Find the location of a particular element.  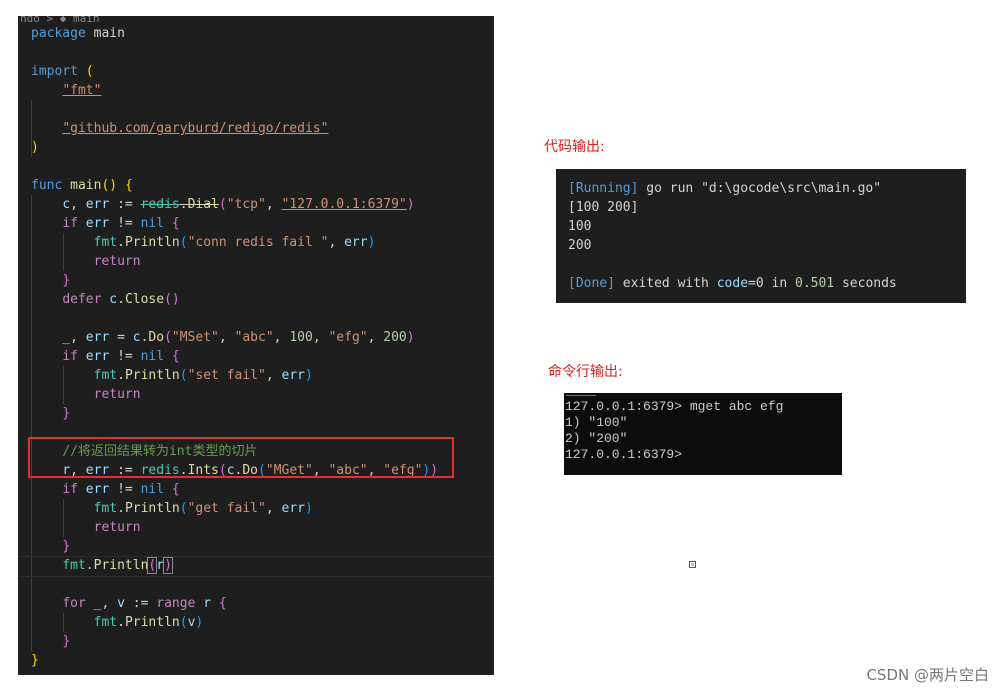

cmd-output-label: 命令行输出: is located at coordinates (585, 372).